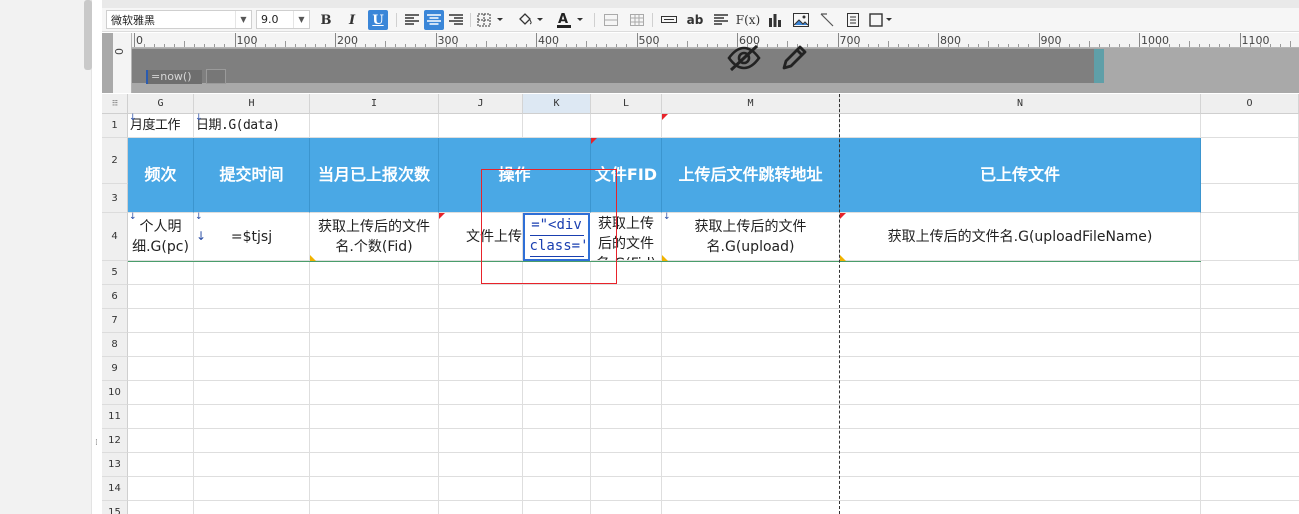 This screenshot has width=1299, height=514. What do you see at coordinates (115, 489) in the screenshot?
I see `row-header-14: 14` at bounding box center [115, 489].